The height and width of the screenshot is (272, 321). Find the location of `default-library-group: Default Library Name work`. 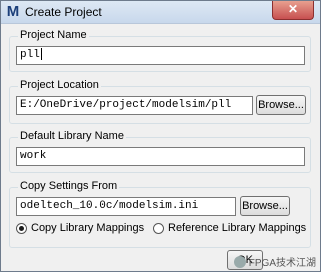

default-library-group: Default Library Name work is located at coordinates (160, 151).